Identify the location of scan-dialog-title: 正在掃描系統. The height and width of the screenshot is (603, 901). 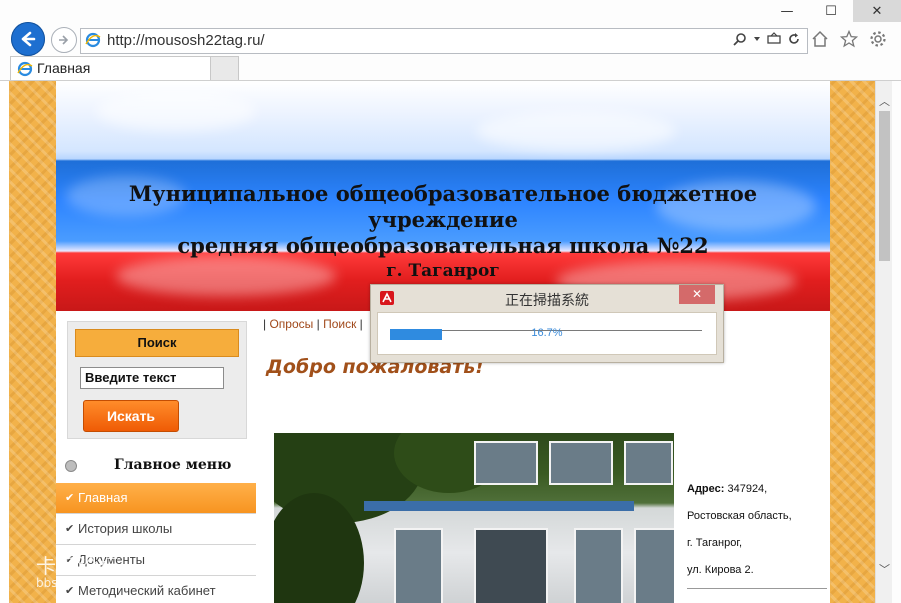
(547, 301).